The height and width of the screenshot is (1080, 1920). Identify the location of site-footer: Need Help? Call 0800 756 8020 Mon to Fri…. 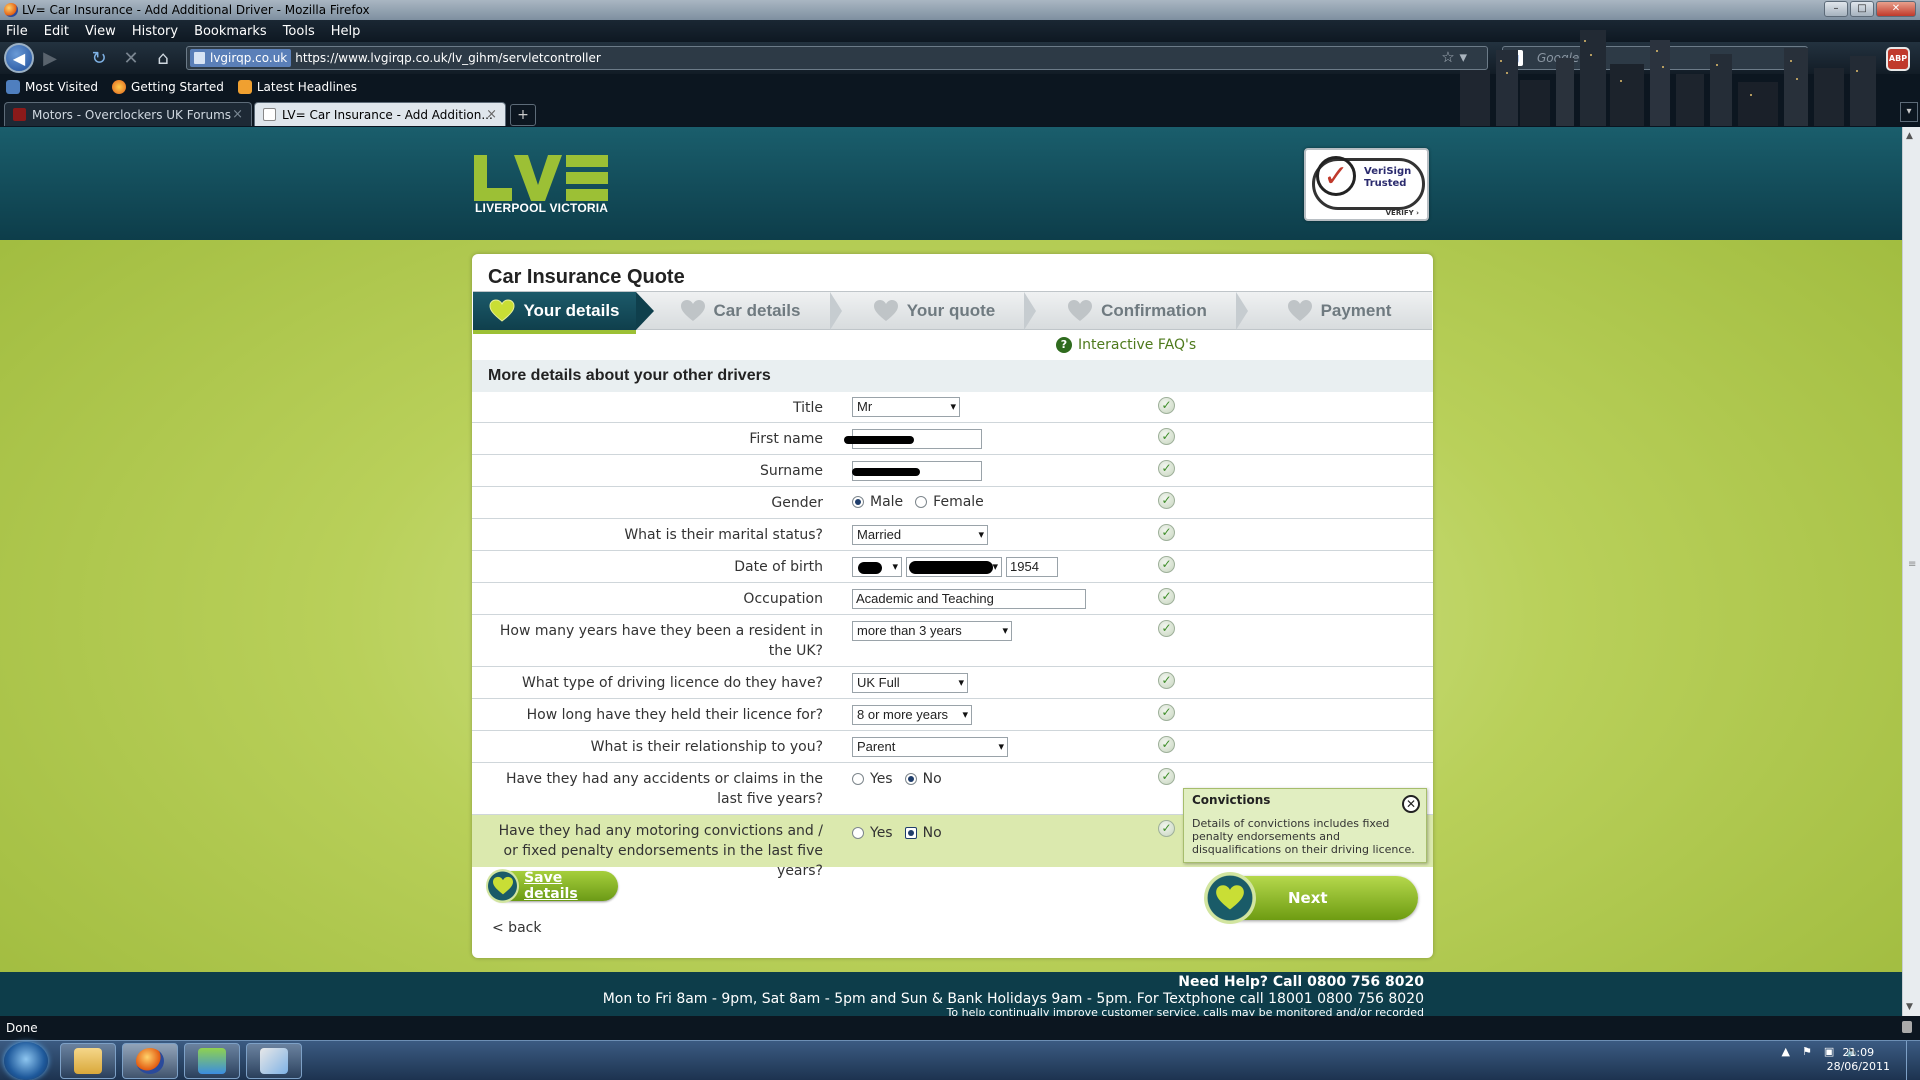
(951, 994).